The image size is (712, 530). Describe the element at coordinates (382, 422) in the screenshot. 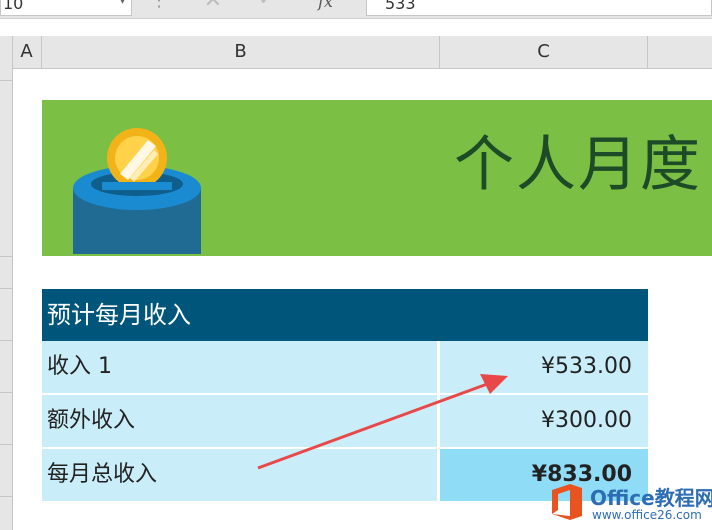

I see `annotation-arrow` at that location.